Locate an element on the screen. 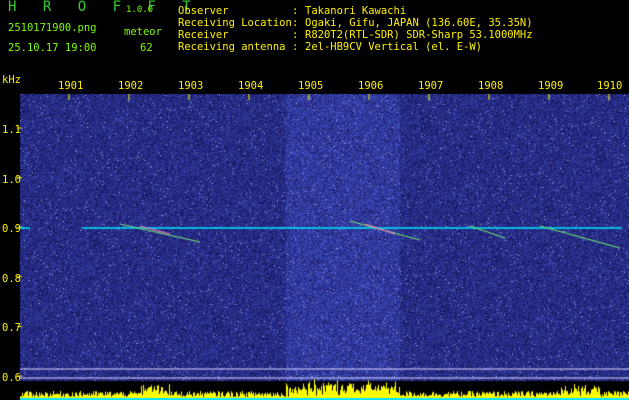 The width and height of the screenshot is (629, 400). info-key-receiver: Receiver is located at coordinates (203, 35).